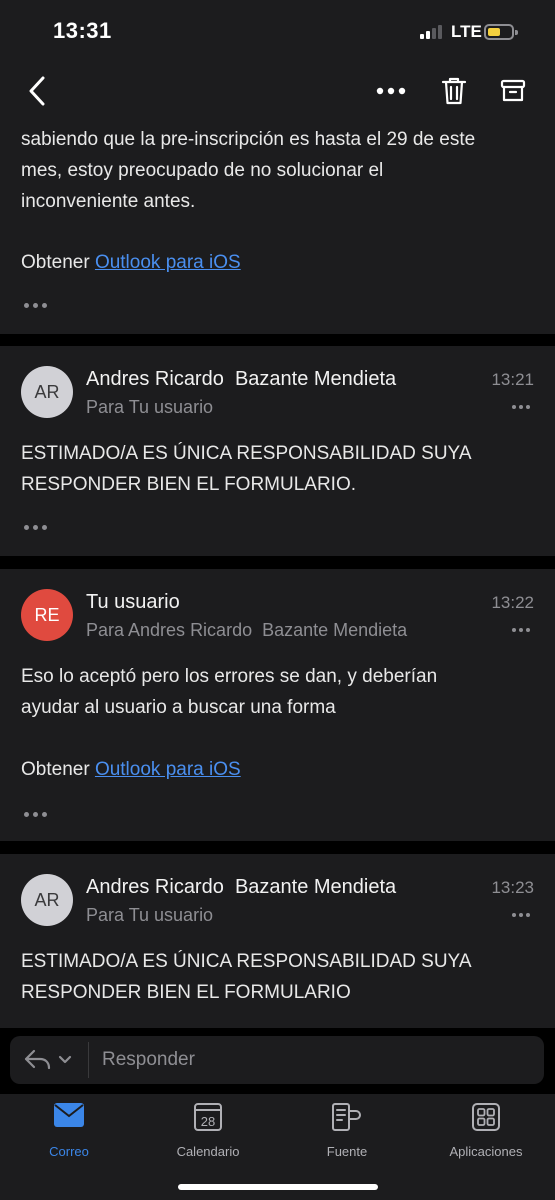  I want to click on status-bar: 13:31 LTE, so click(277, 31).